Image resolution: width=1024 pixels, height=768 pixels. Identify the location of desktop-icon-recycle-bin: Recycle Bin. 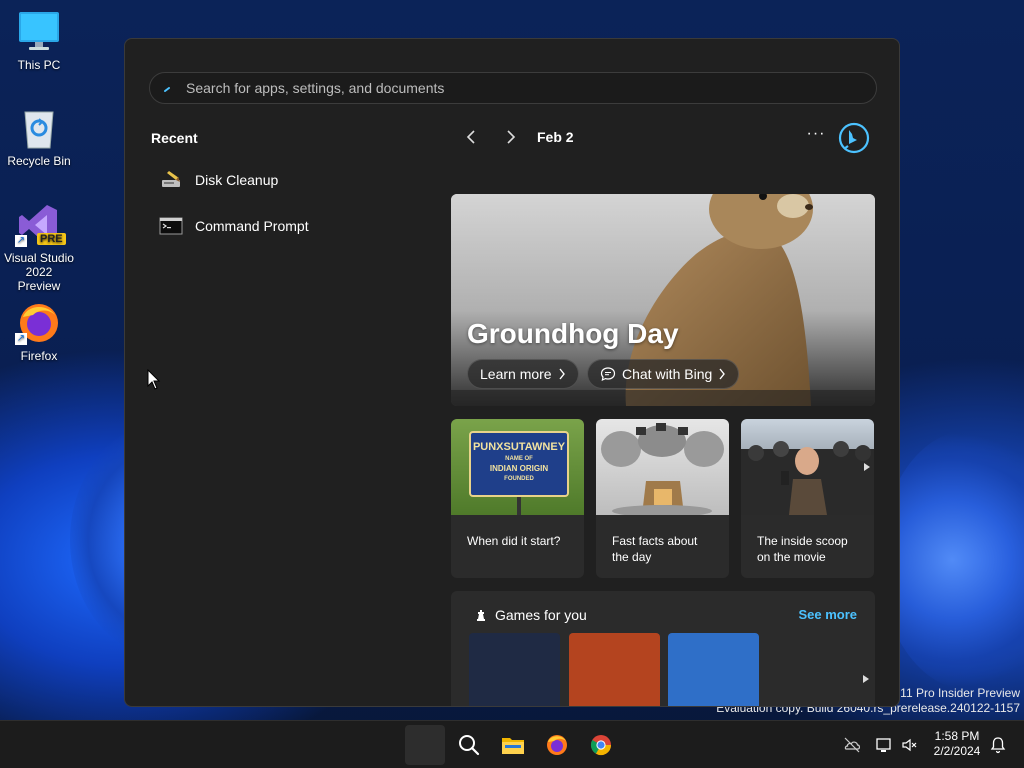
(39, 137).